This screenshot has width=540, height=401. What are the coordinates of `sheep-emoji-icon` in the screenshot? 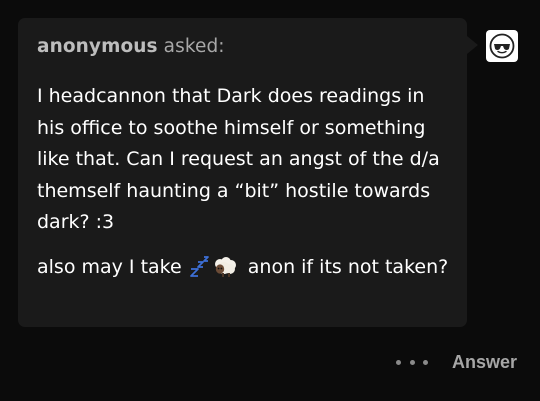 It's located at (225, 266).